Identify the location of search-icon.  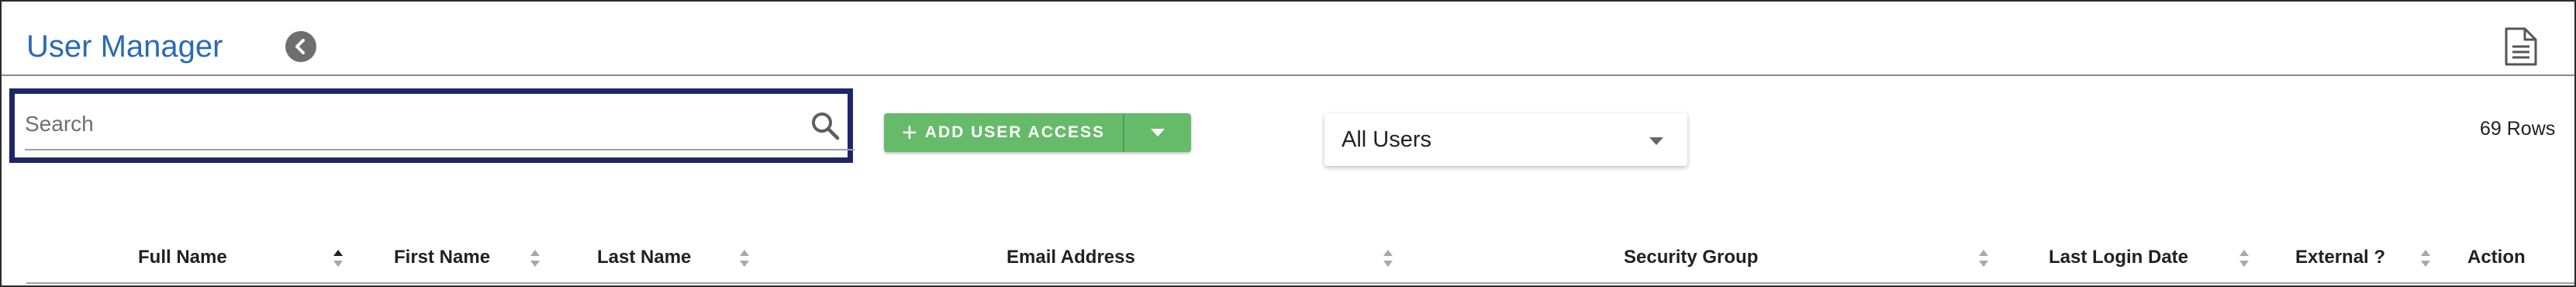
(826, 125).